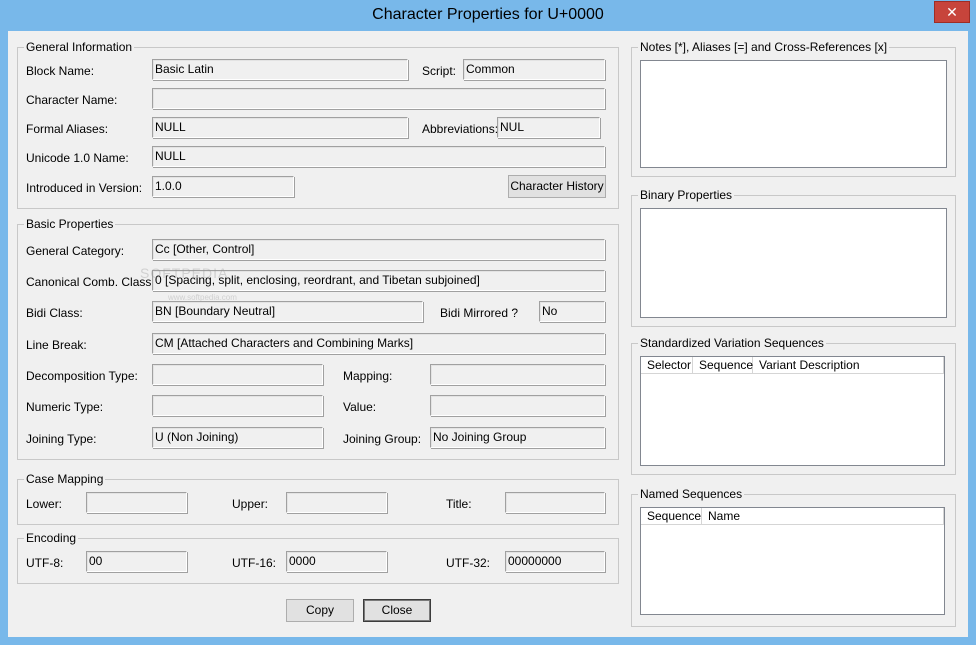 The image size is (976, 645). I want to click on introduced-version-label: Introduced in Version:, so click(84, 188).